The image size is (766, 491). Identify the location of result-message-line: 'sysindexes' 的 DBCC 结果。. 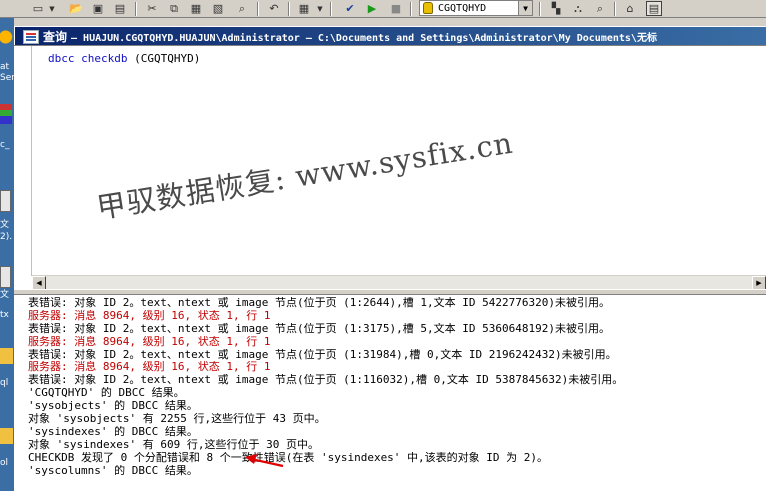
(113, 431).